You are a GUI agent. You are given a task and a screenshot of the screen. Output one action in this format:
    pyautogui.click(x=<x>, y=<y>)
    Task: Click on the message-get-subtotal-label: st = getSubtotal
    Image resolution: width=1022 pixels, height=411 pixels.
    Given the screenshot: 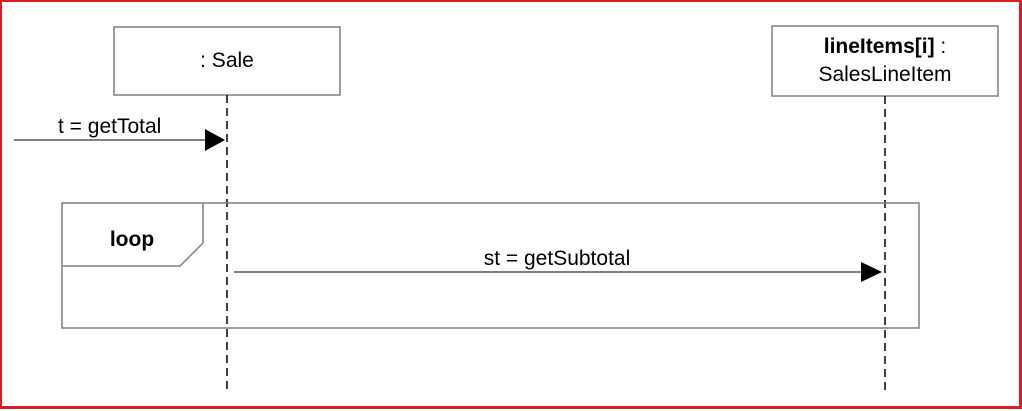 What is the action you would take?
    pyautogui.click(x=557, y=258)
    